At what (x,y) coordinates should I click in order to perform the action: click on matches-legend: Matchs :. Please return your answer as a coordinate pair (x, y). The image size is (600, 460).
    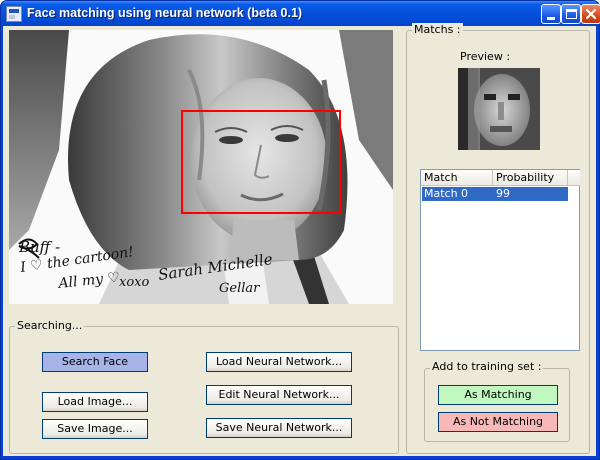
    Looking at the image, I should click on (437, 29).